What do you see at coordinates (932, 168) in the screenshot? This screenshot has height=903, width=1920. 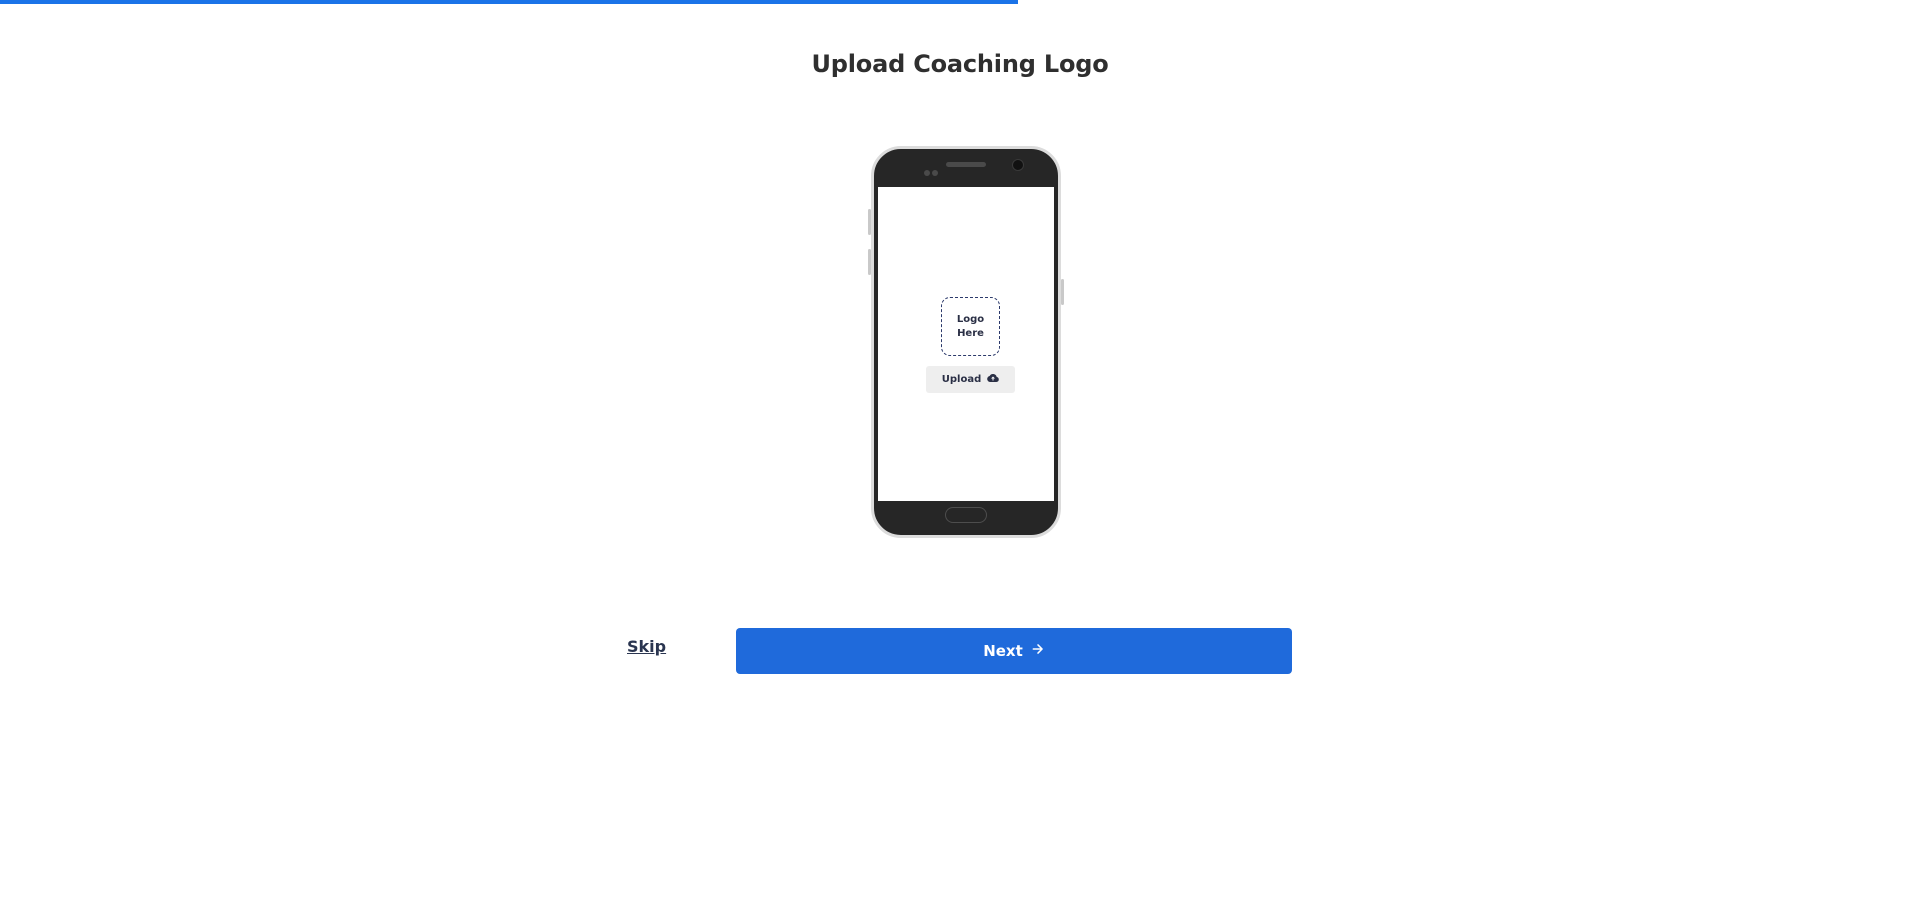 I see `phone-sensor-dots` at bounding box center [932, 168].